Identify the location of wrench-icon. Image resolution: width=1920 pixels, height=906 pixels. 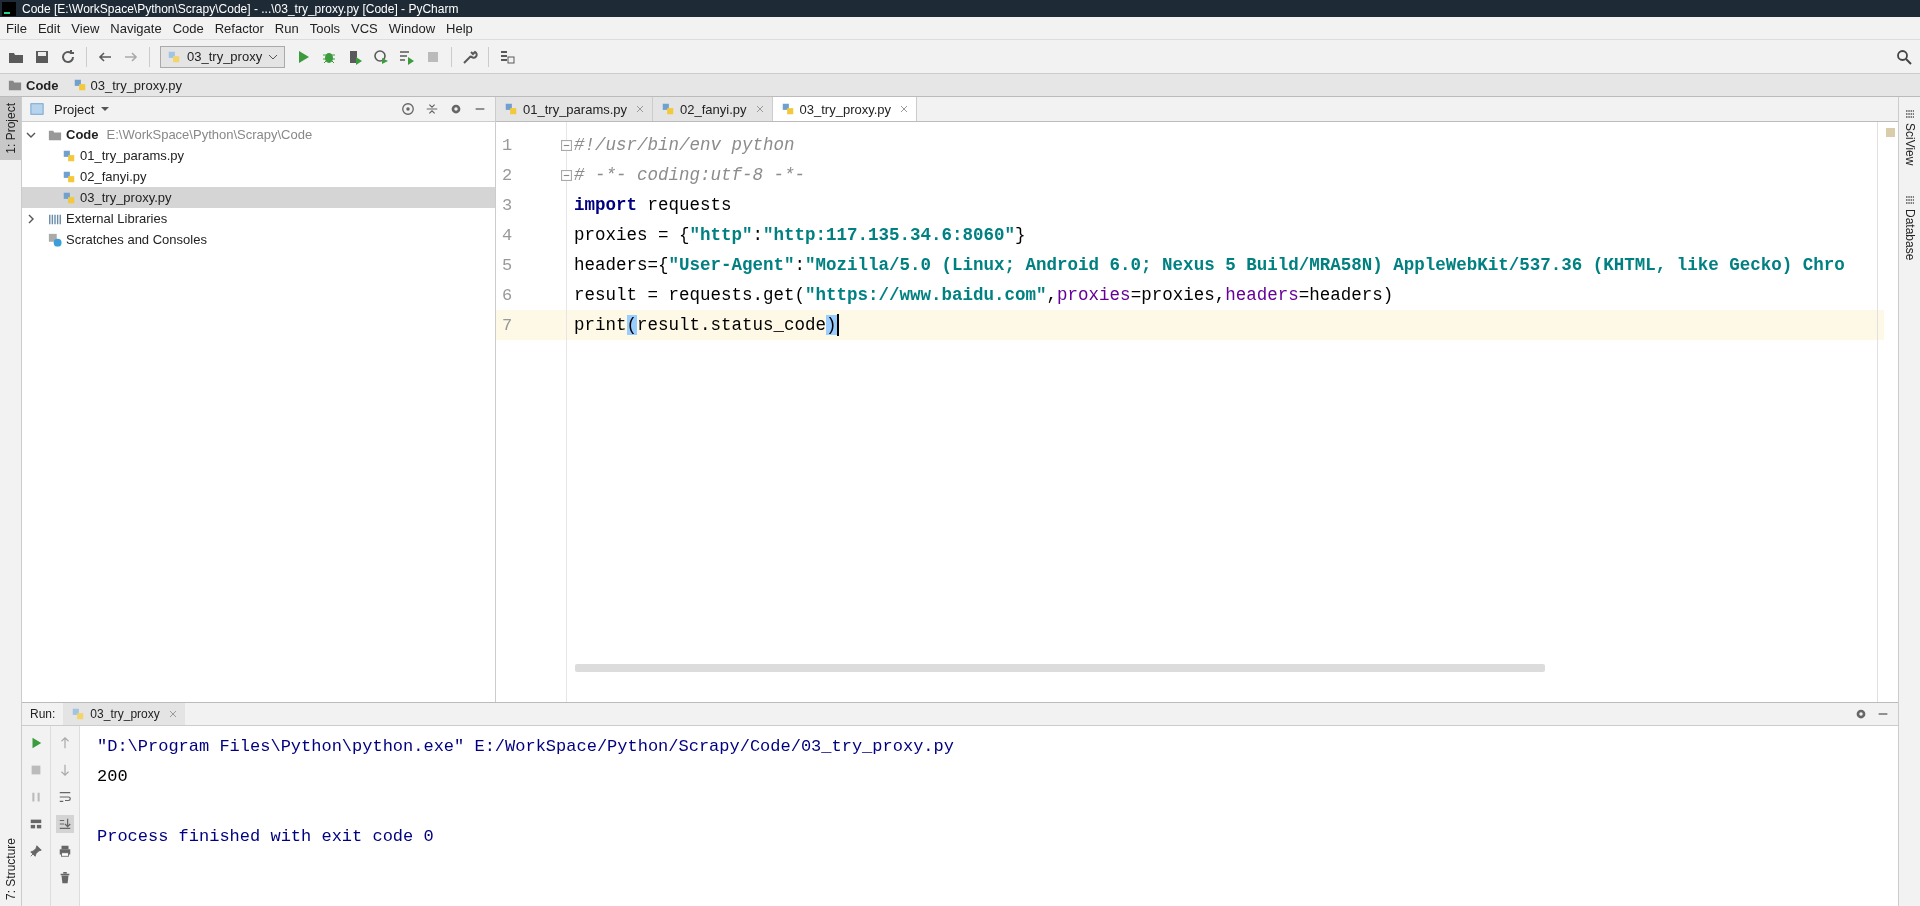
(470, 56).